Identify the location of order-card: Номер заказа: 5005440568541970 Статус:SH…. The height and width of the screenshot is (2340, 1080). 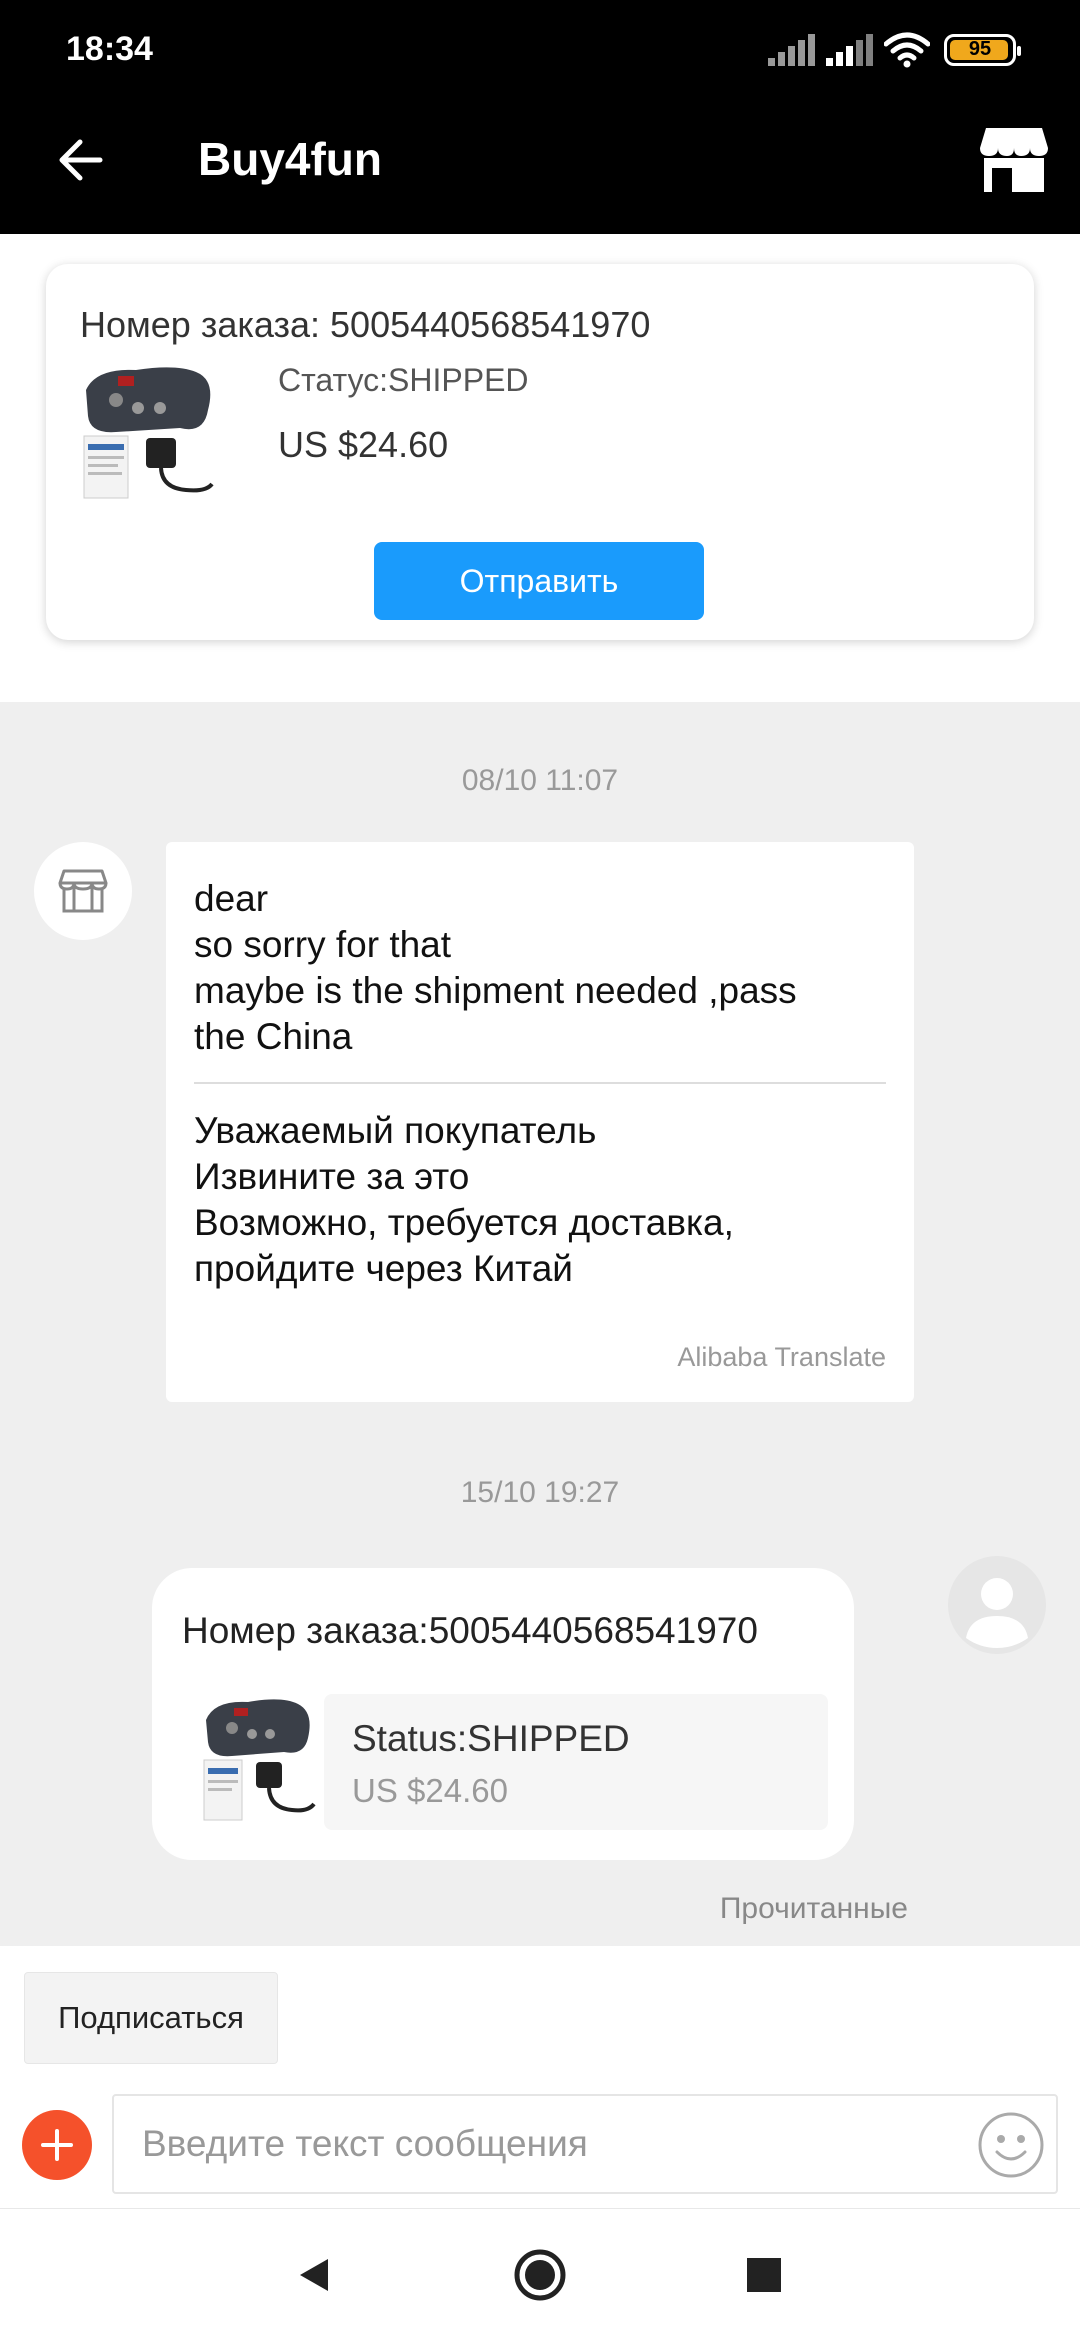
(540, 452).